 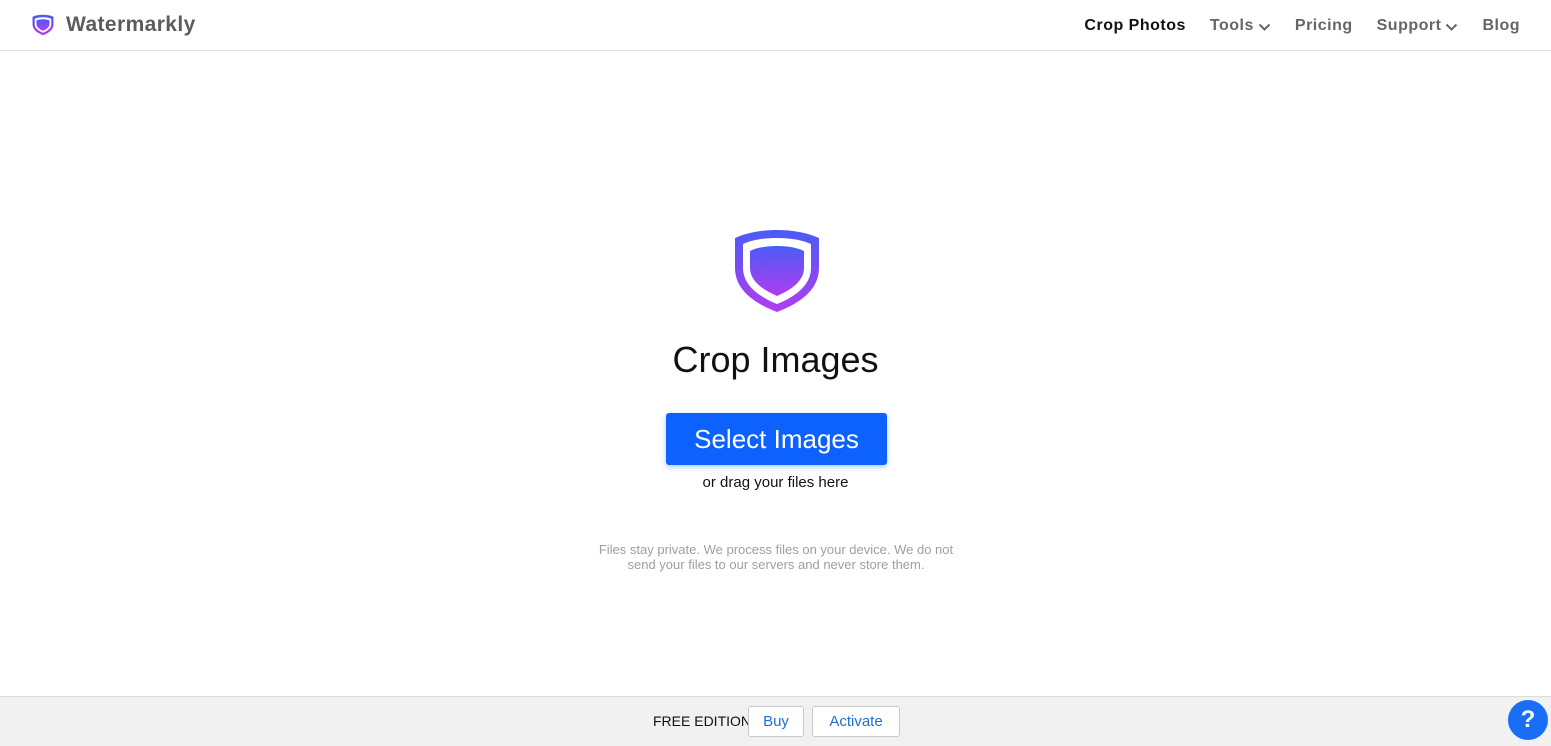 I want to click on edition-label: FREE EDITION, so click(x=702, y=721).